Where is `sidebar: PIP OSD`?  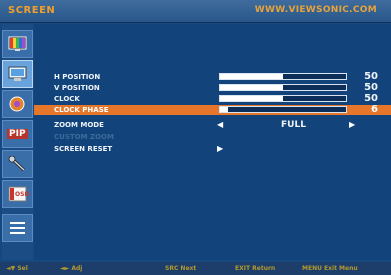 sidebar: PIP OSD is located at coordinates (17, 142).